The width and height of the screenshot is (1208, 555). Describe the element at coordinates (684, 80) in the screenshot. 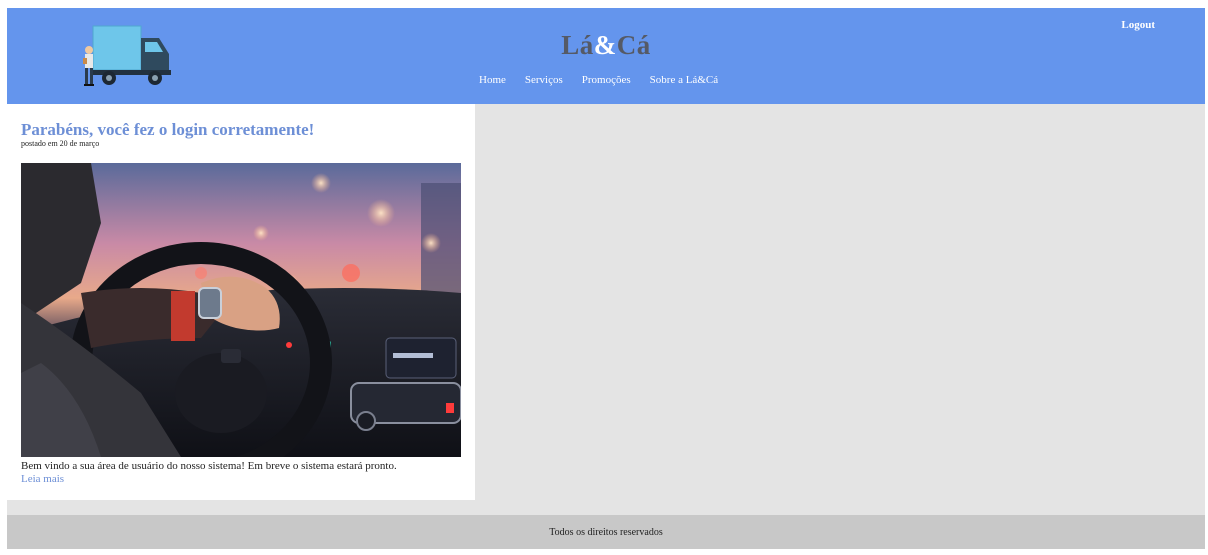

I see `nav-sobre: Sobre a Lá&Cá` at that location.